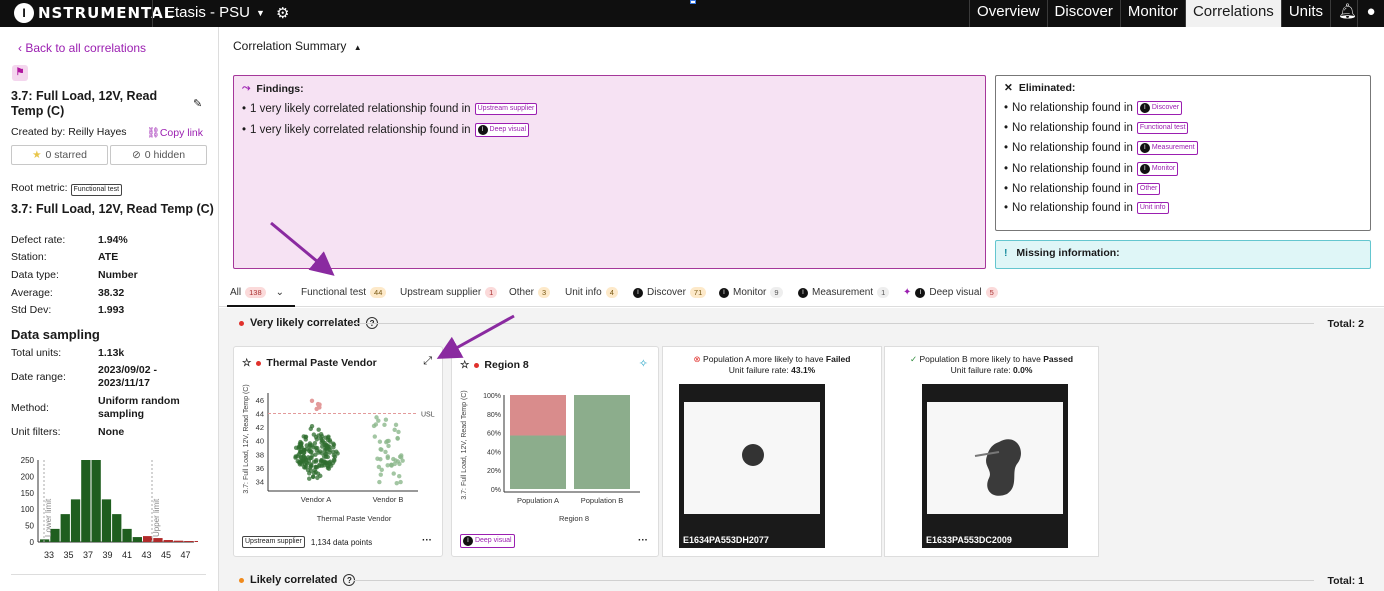 The height and width of the screenshot is (591, 1384). What do you see at coordinates (643, 363) in the screenshot?
I see `magic-wand-icon: ✧` at bounding box center [643, 363].